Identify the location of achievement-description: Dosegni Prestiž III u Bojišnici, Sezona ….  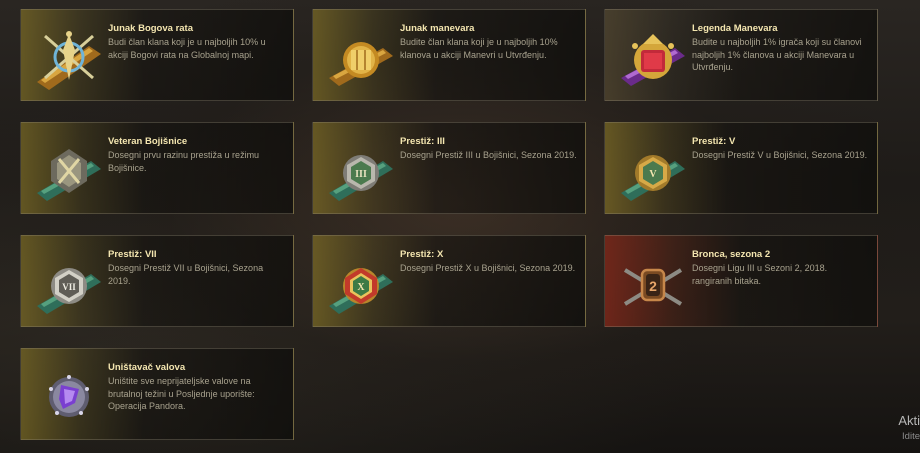
(488, 155).